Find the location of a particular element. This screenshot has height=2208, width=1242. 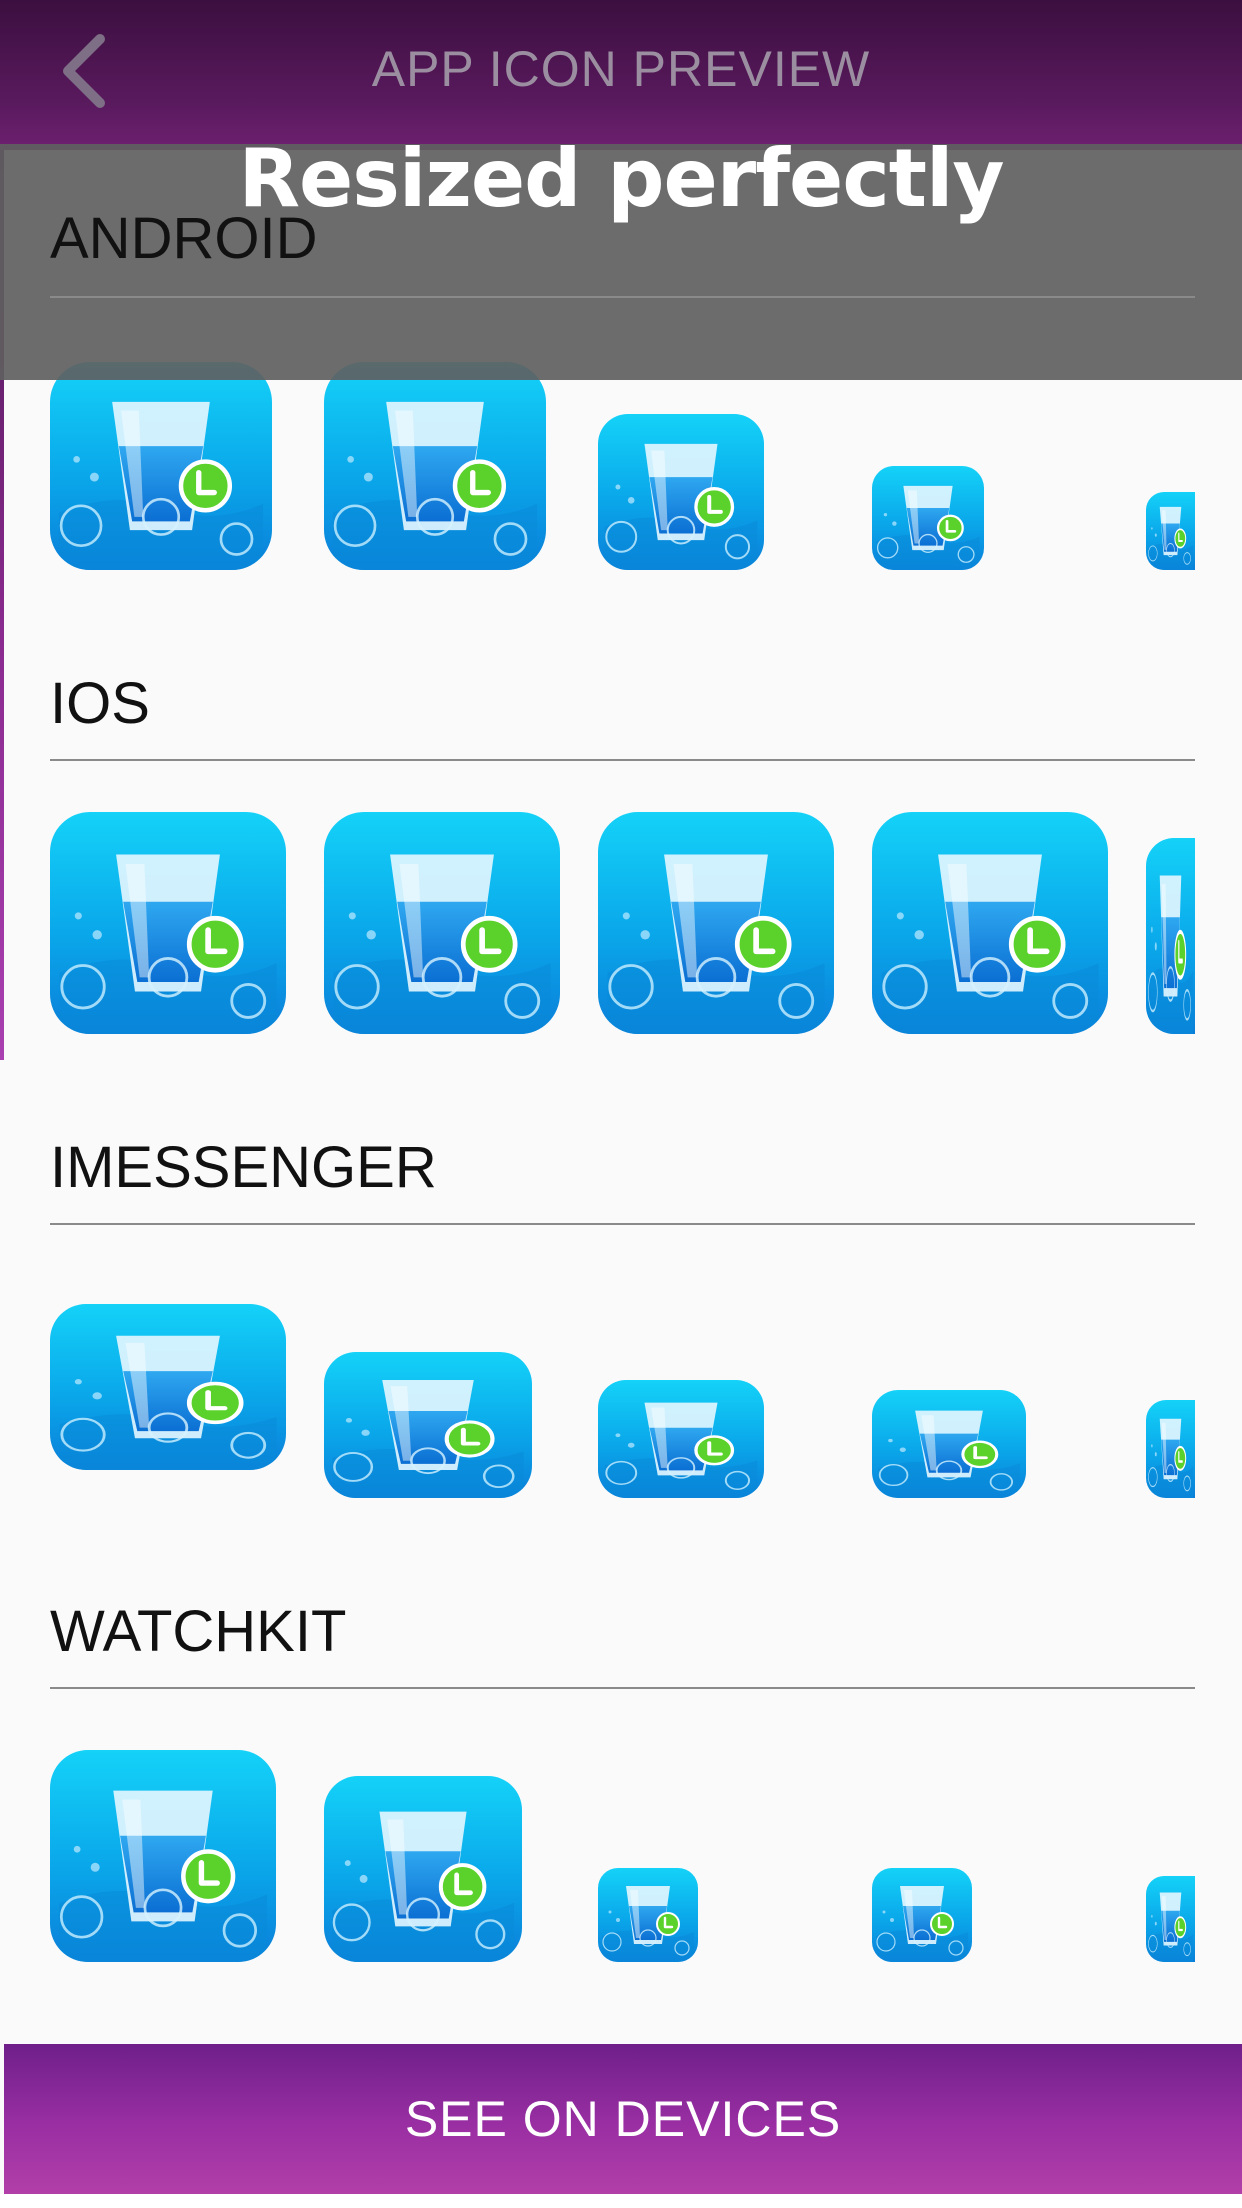

section-title-watchkit: WATCHKIT is located at coordinates (198, 1631).